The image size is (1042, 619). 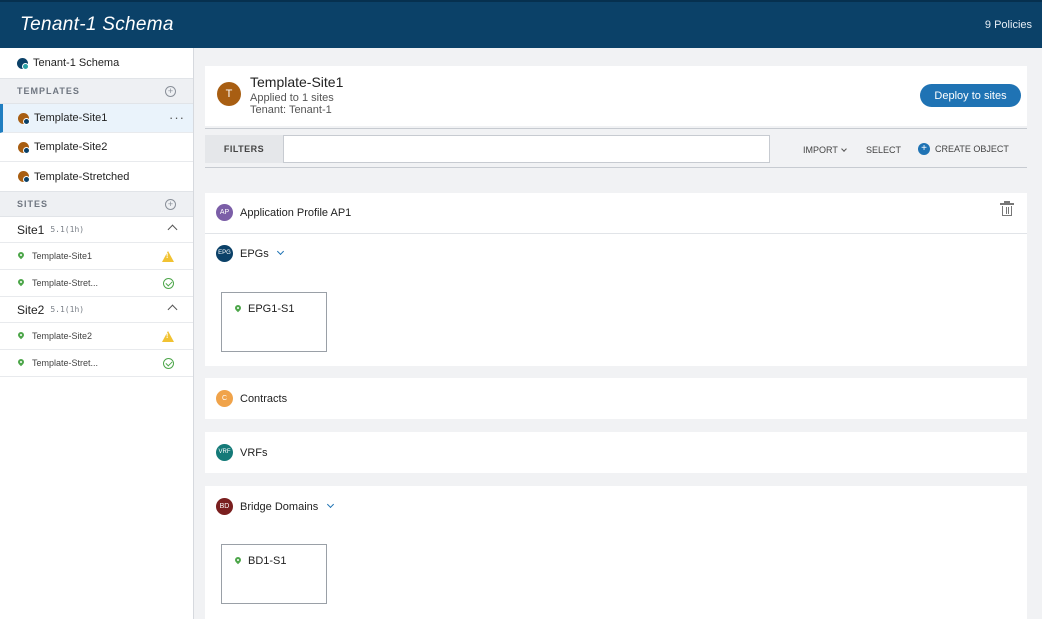 I want to click on filter-bar: FILTERS IMPORT SELECT + CREATE OBJECT, so click(x=616, y=148).